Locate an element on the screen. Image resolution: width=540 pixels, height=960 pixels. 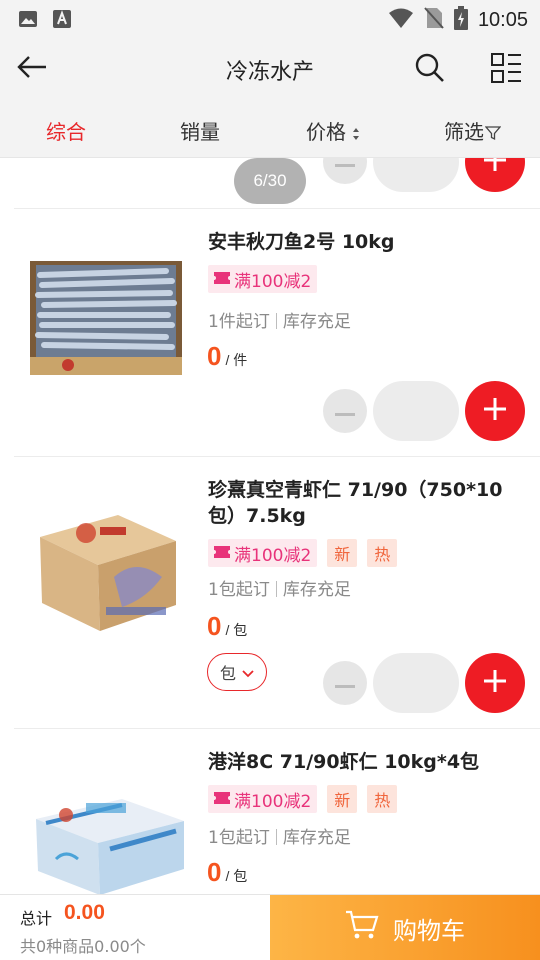
product-name: 珍熹真空青虾仁 71/90（750*10包）7.5kg is located at coordinates (355, 503).